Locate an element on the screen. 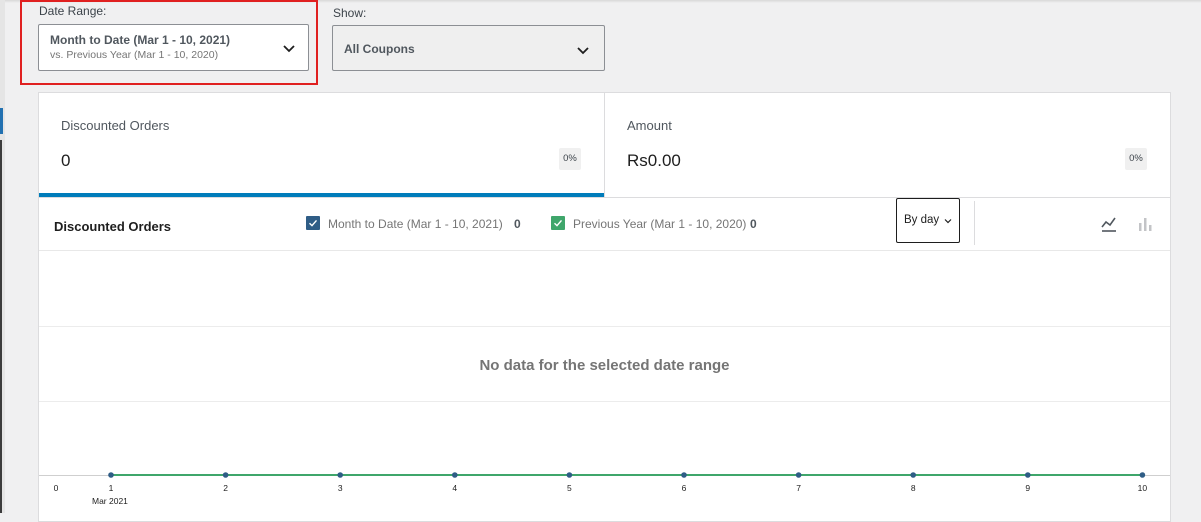 The image size is (1201, 522). menu-edge-bar is located at coordinates (1, 326).